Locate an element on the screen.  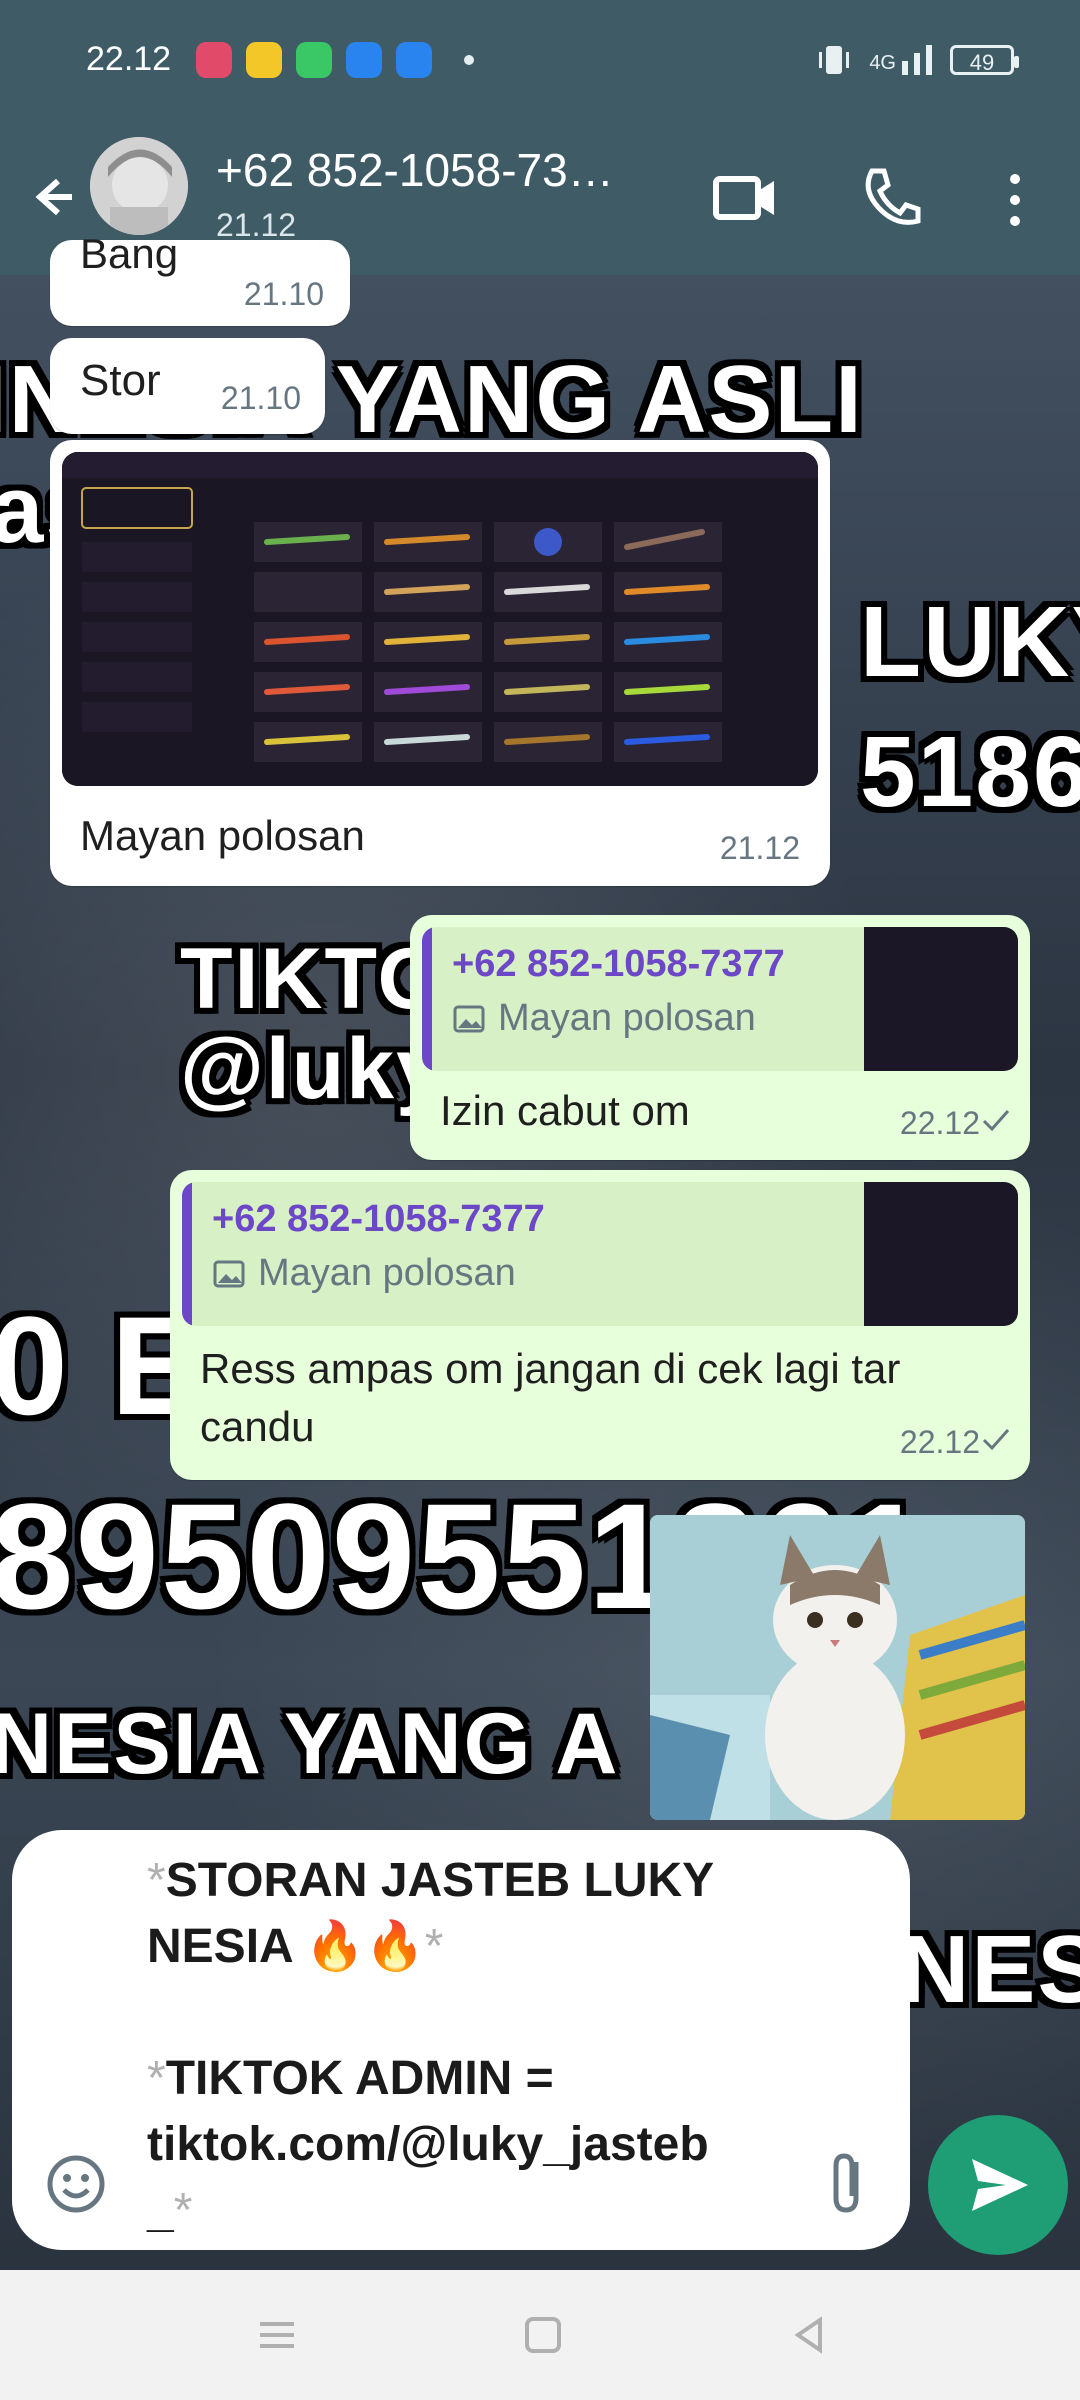
signal-icon: 4G is located at coordinates (900, 60).